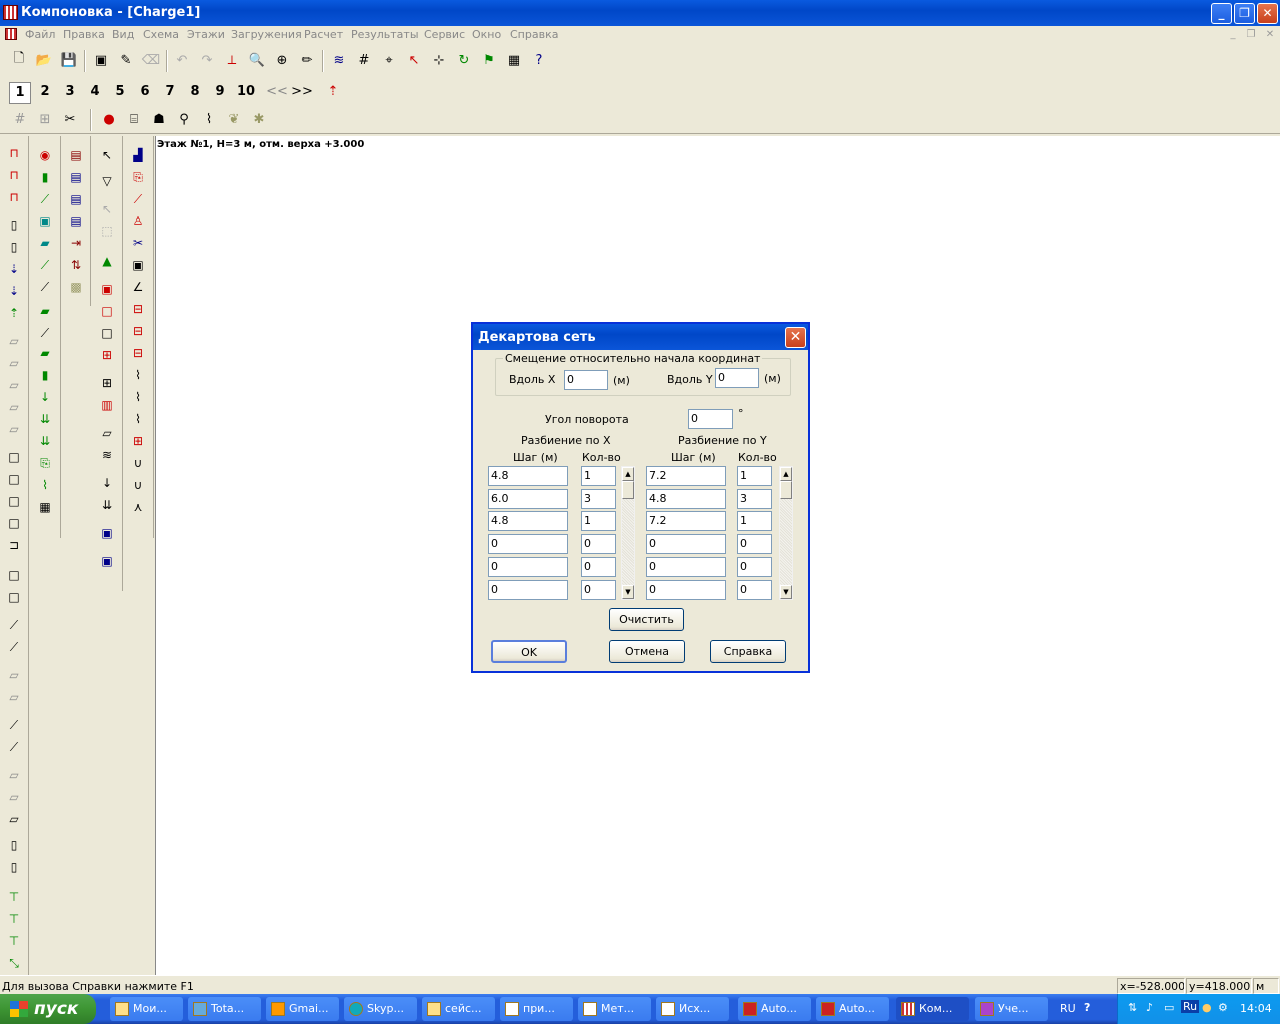 This screenshot has height=1024, width=1280. What do you see at coordinates (45, 375) in the screenshot?
I see `pile-tool-icon: ▮` at bounding box center [45, 375].